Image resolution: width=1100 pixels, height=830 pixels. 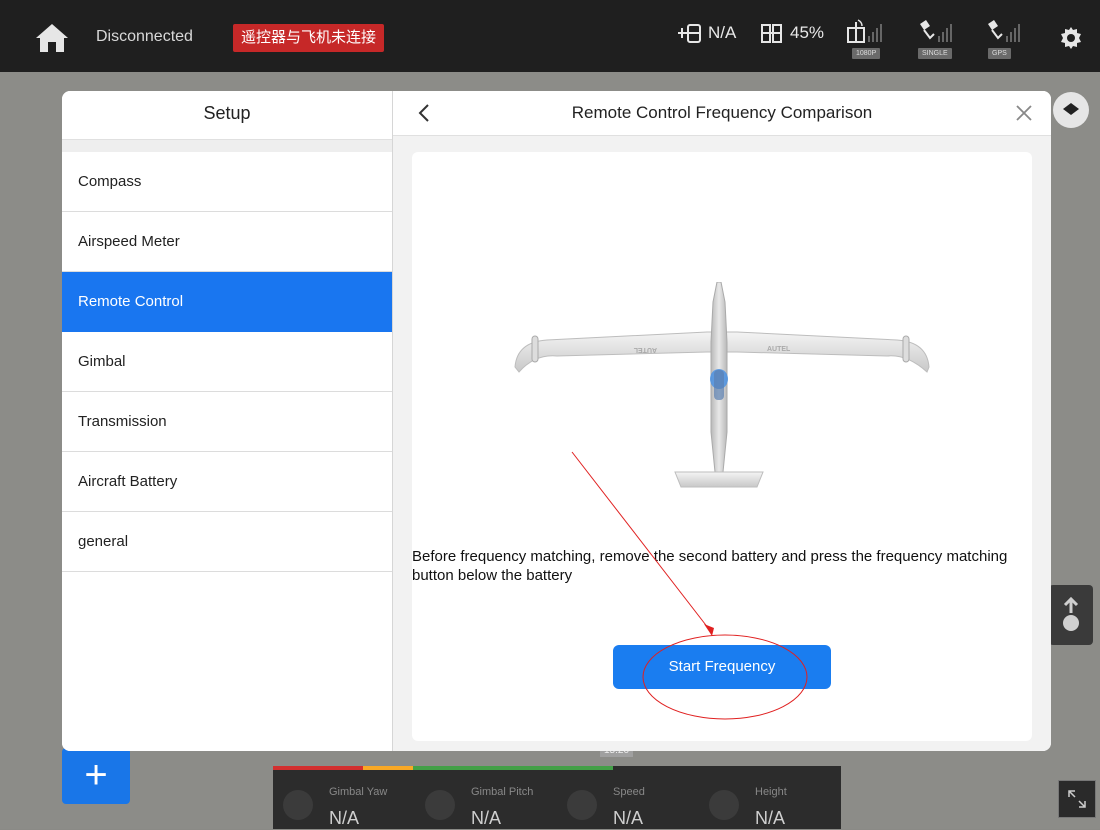 What do you see at coordinates (52, 38) in the screenshot?
I see `home-icon` at bounding box center [52, 38].